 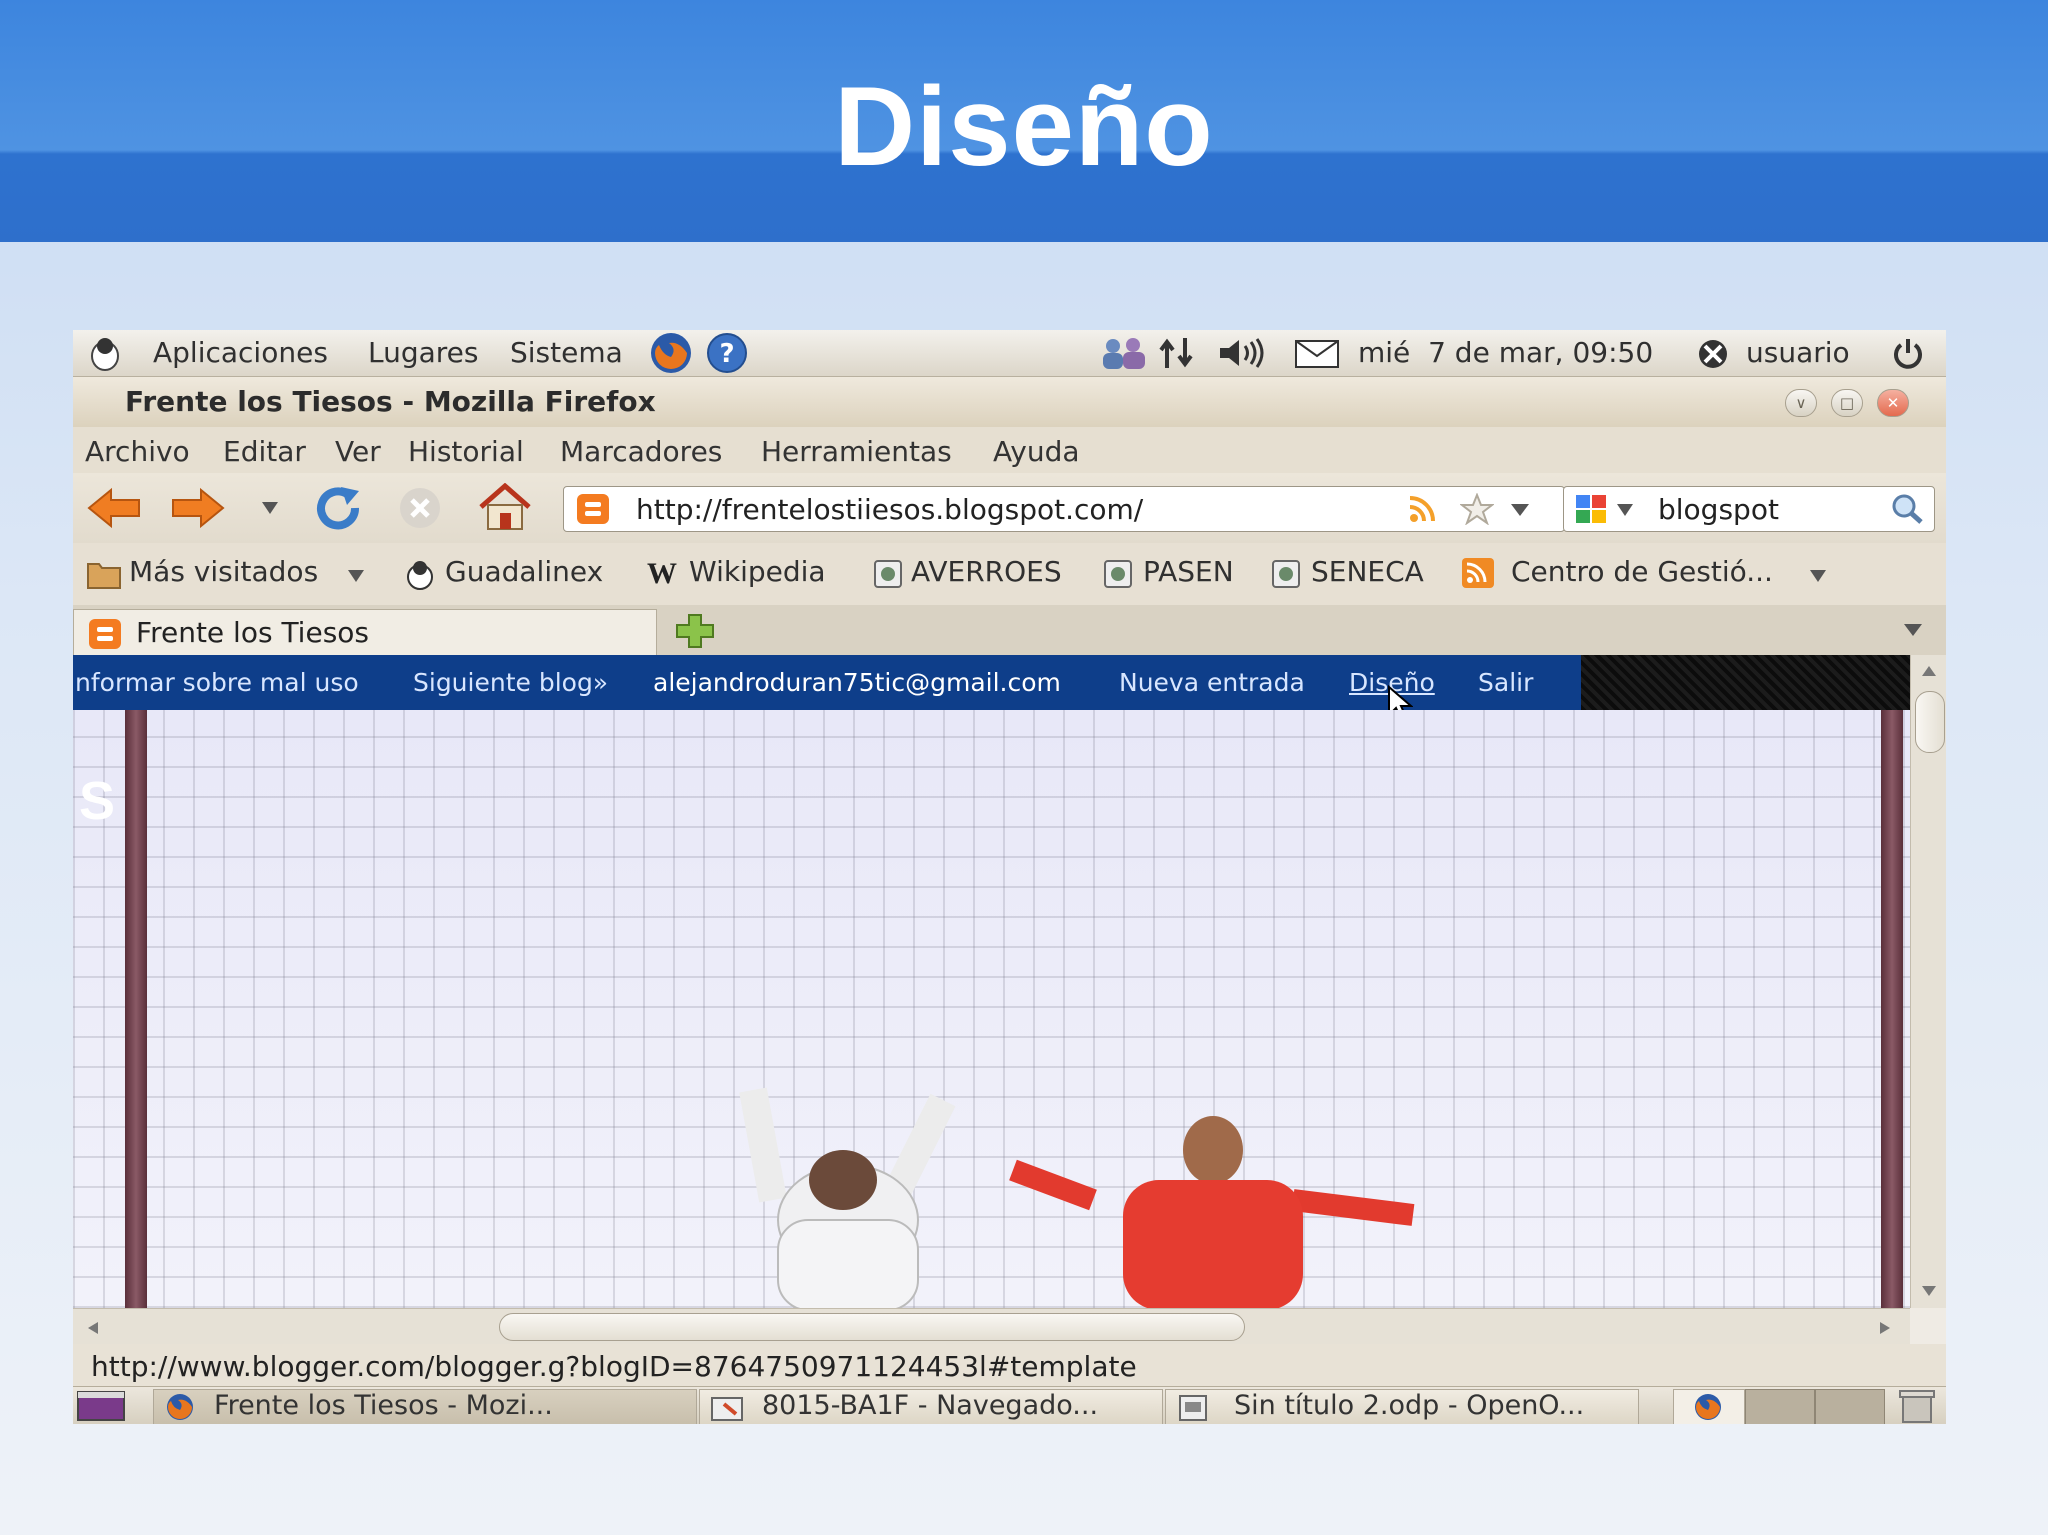 What do you see at coordinates (1036, 451) in the screenshot?
I see `menu-ayuda: Ayuda` at bounding box center [1036, 451].